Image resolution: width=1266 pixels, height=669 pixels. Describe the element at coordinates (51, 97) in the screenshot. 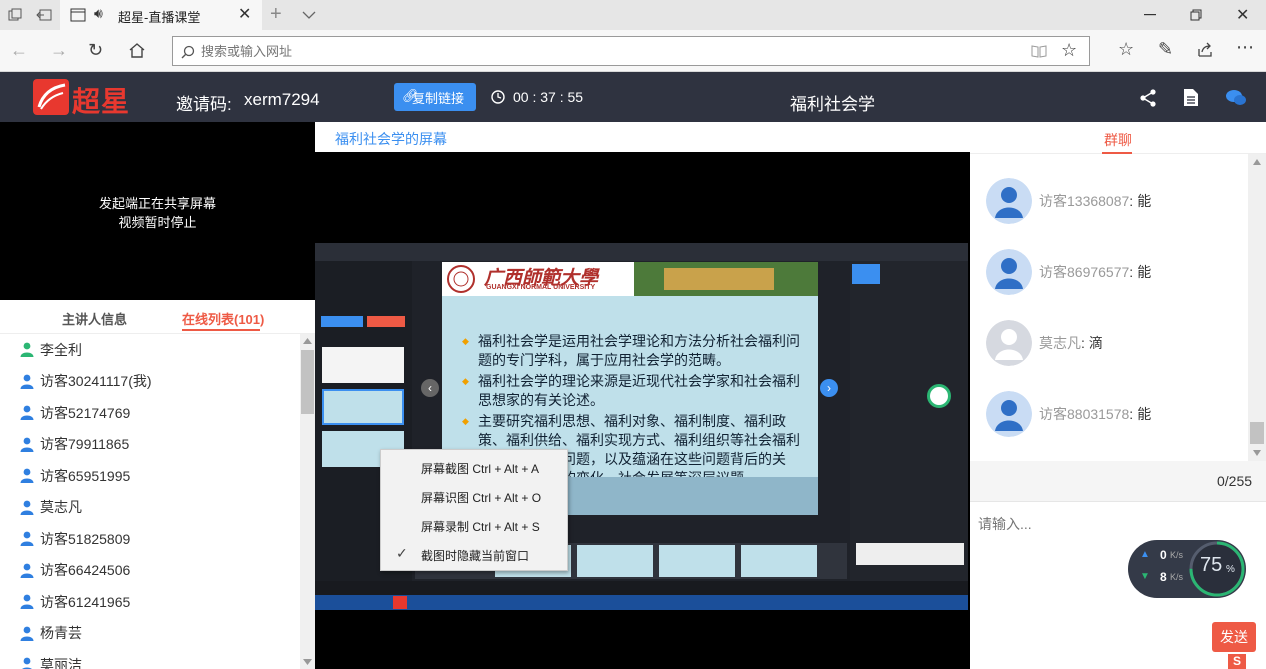

I see `chaoxing-logo-icon` at that location.